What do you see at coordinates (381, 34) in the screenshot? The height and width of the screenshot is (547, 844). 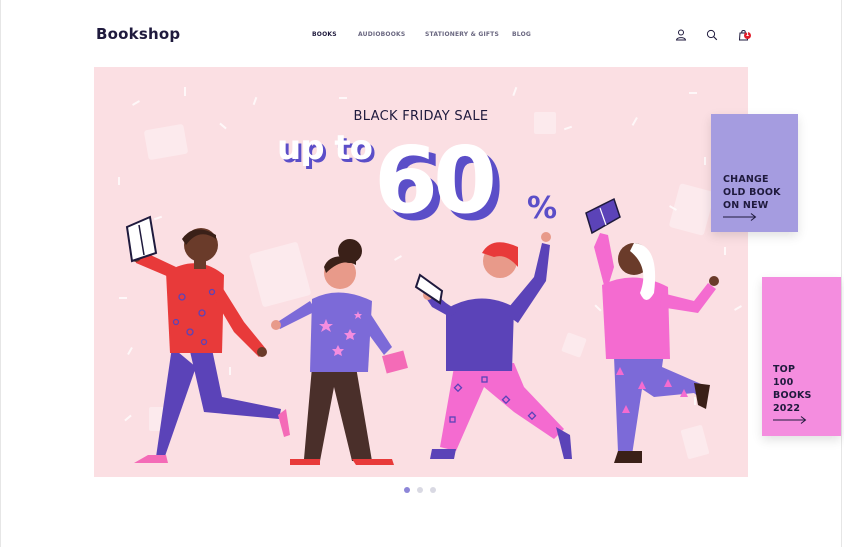 I see `nav-item-audiobooks: AUDIOBOOKS` at bounding box center [381, 34].